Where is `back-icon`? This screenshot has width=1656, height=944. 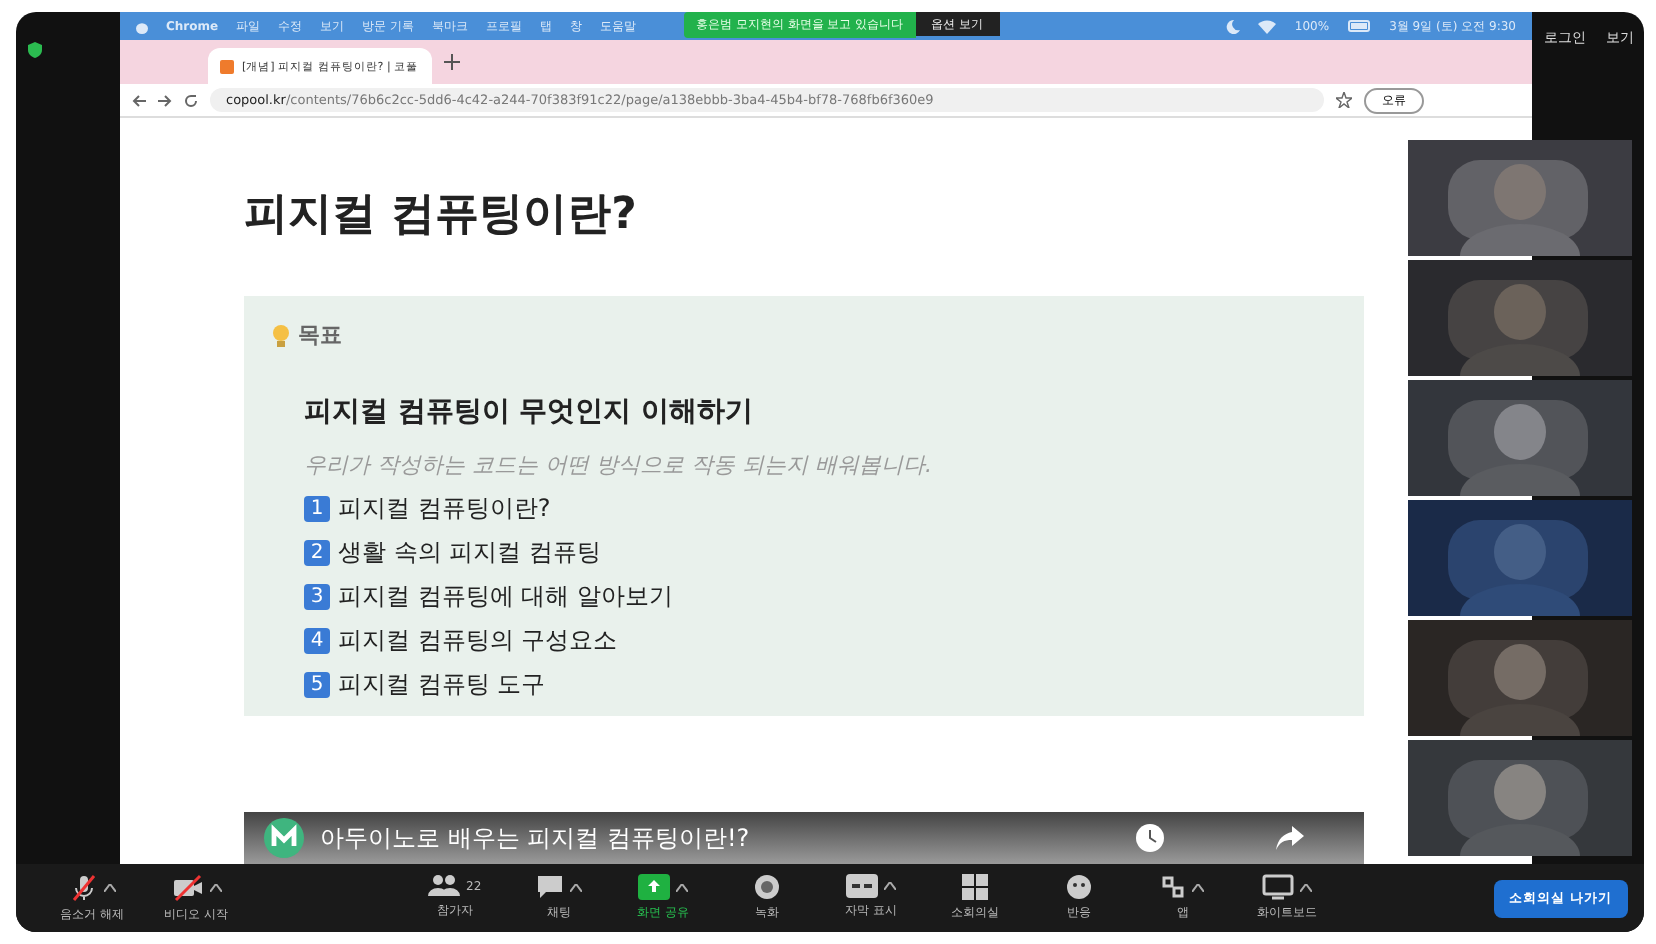 back-icon is located at coordinates (139, 100).